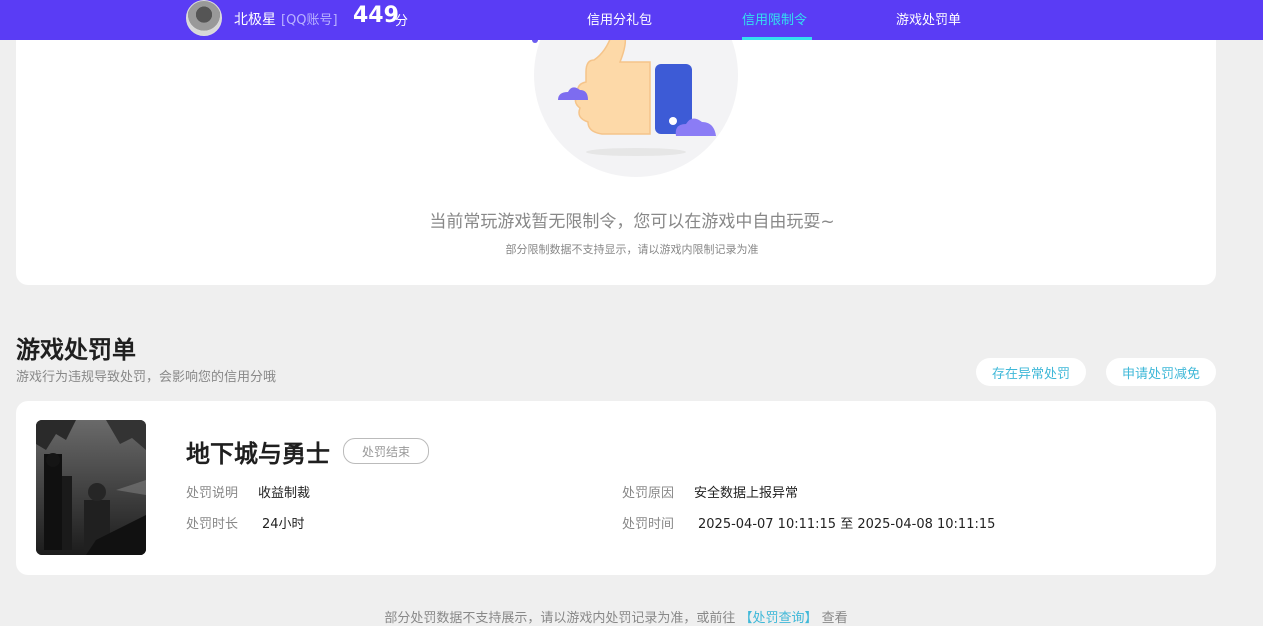 This screenshot has height=626, width=1263. What do you see at coordinates (146, 377) in the screenshot?
I see `penalty-section-subtitle: 游戏行为违规导致处罚，会影响您的信用分哦` at bounding box center [146, 377].